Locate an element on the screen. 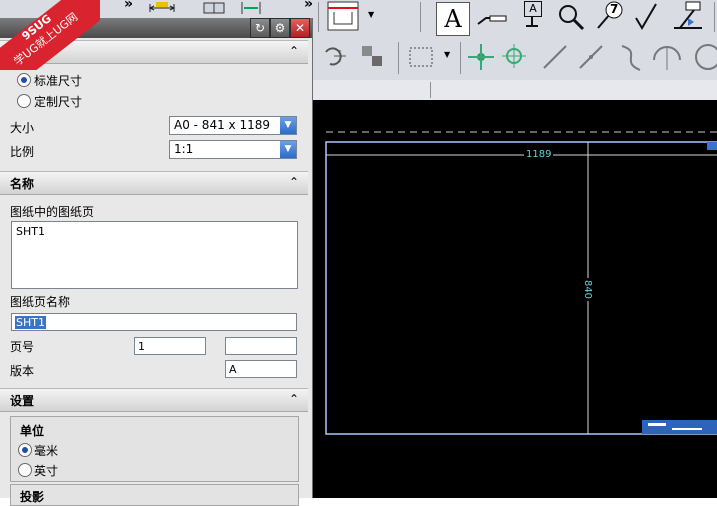  standard-size-label: 标准尺寸 is located at coordinates (58, 81).